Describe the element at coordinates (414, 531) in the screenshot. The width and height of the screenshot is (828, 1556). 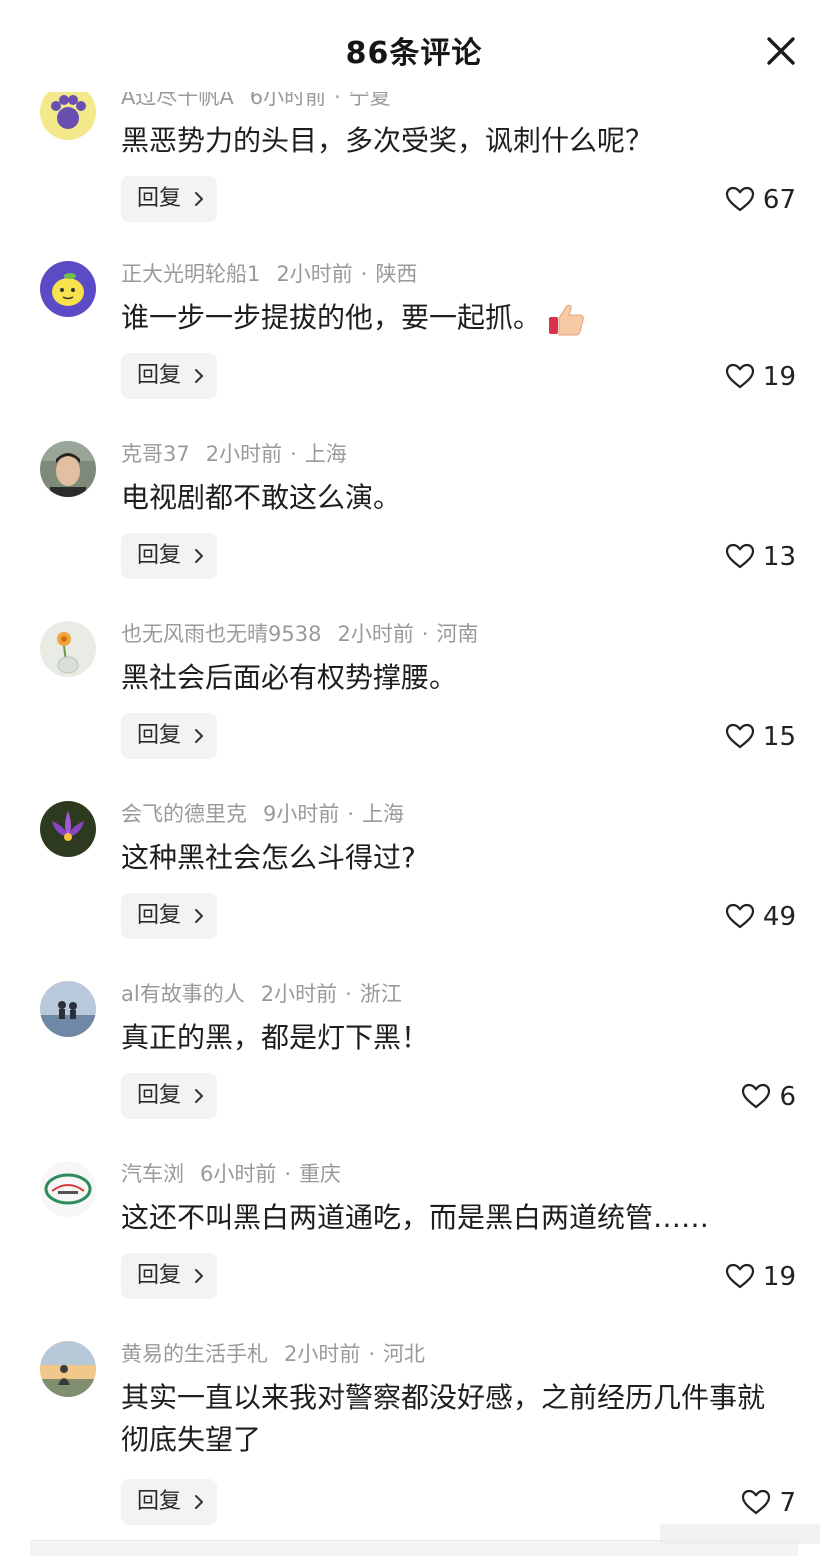
I see `comment-item: 克哥37 2小时前 · 上海 电视剧都不敢这么演。 回复 13` at that location.